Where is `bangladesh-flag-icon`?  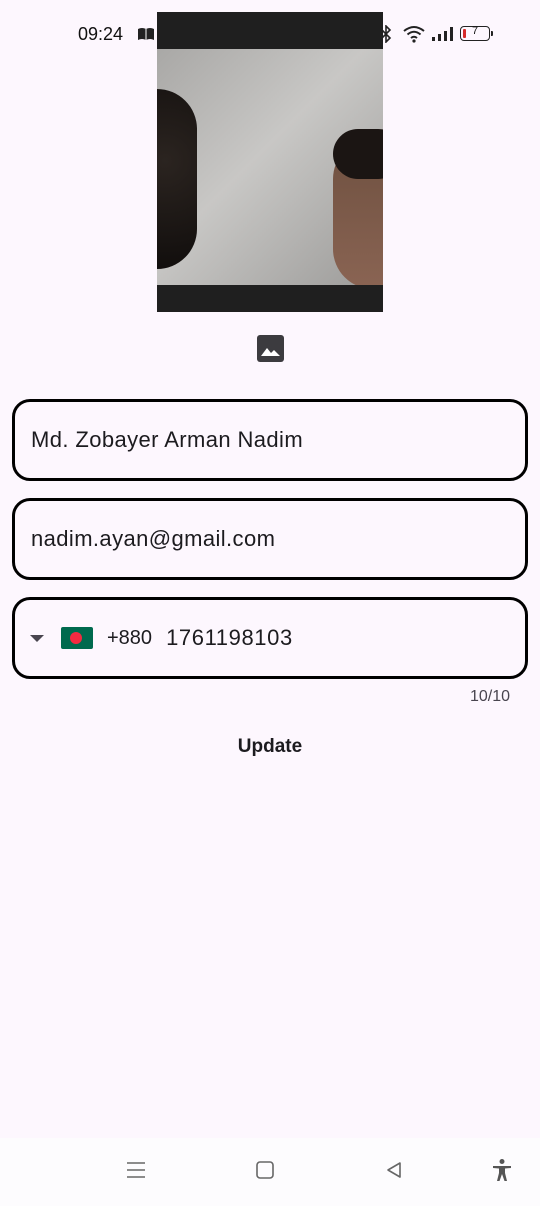
bangladesh-flag-icon is located at coordinates (77, 638).